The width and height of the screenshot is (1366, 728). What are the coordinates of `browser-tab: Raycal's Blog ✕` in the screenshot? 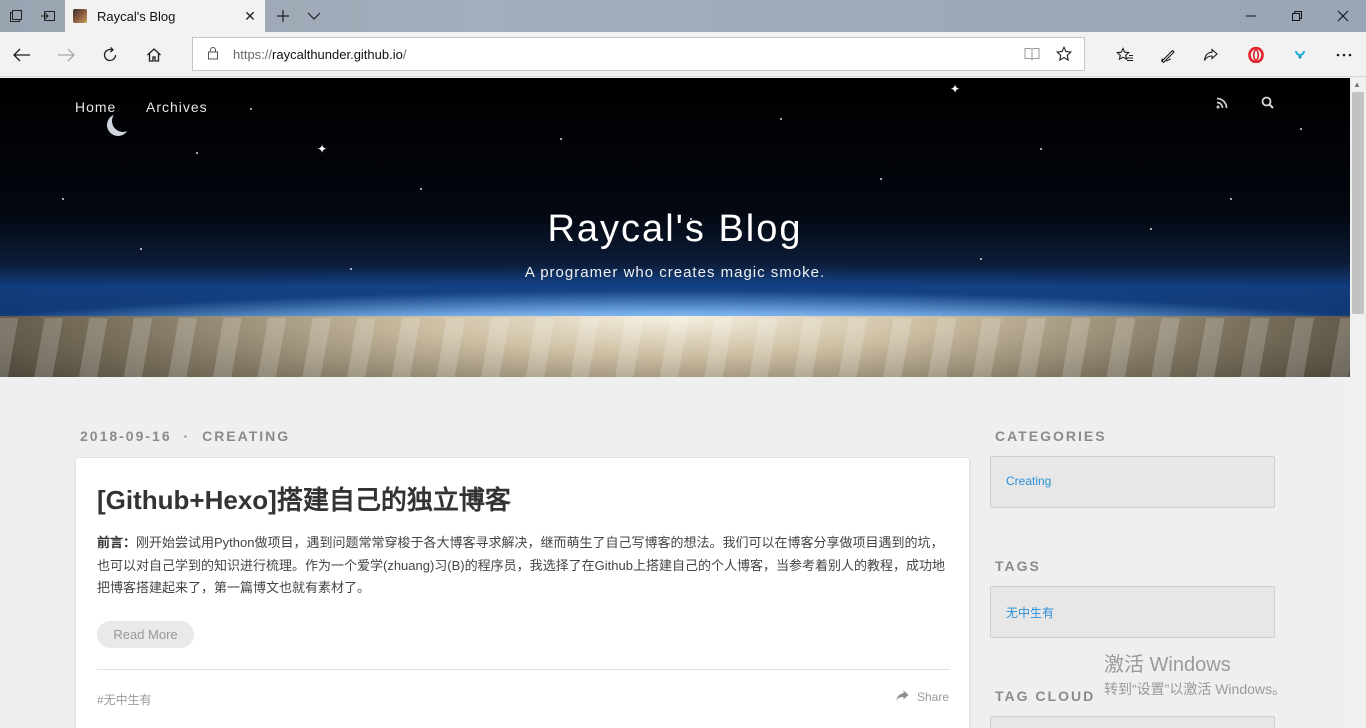 It's located at (165, 16).